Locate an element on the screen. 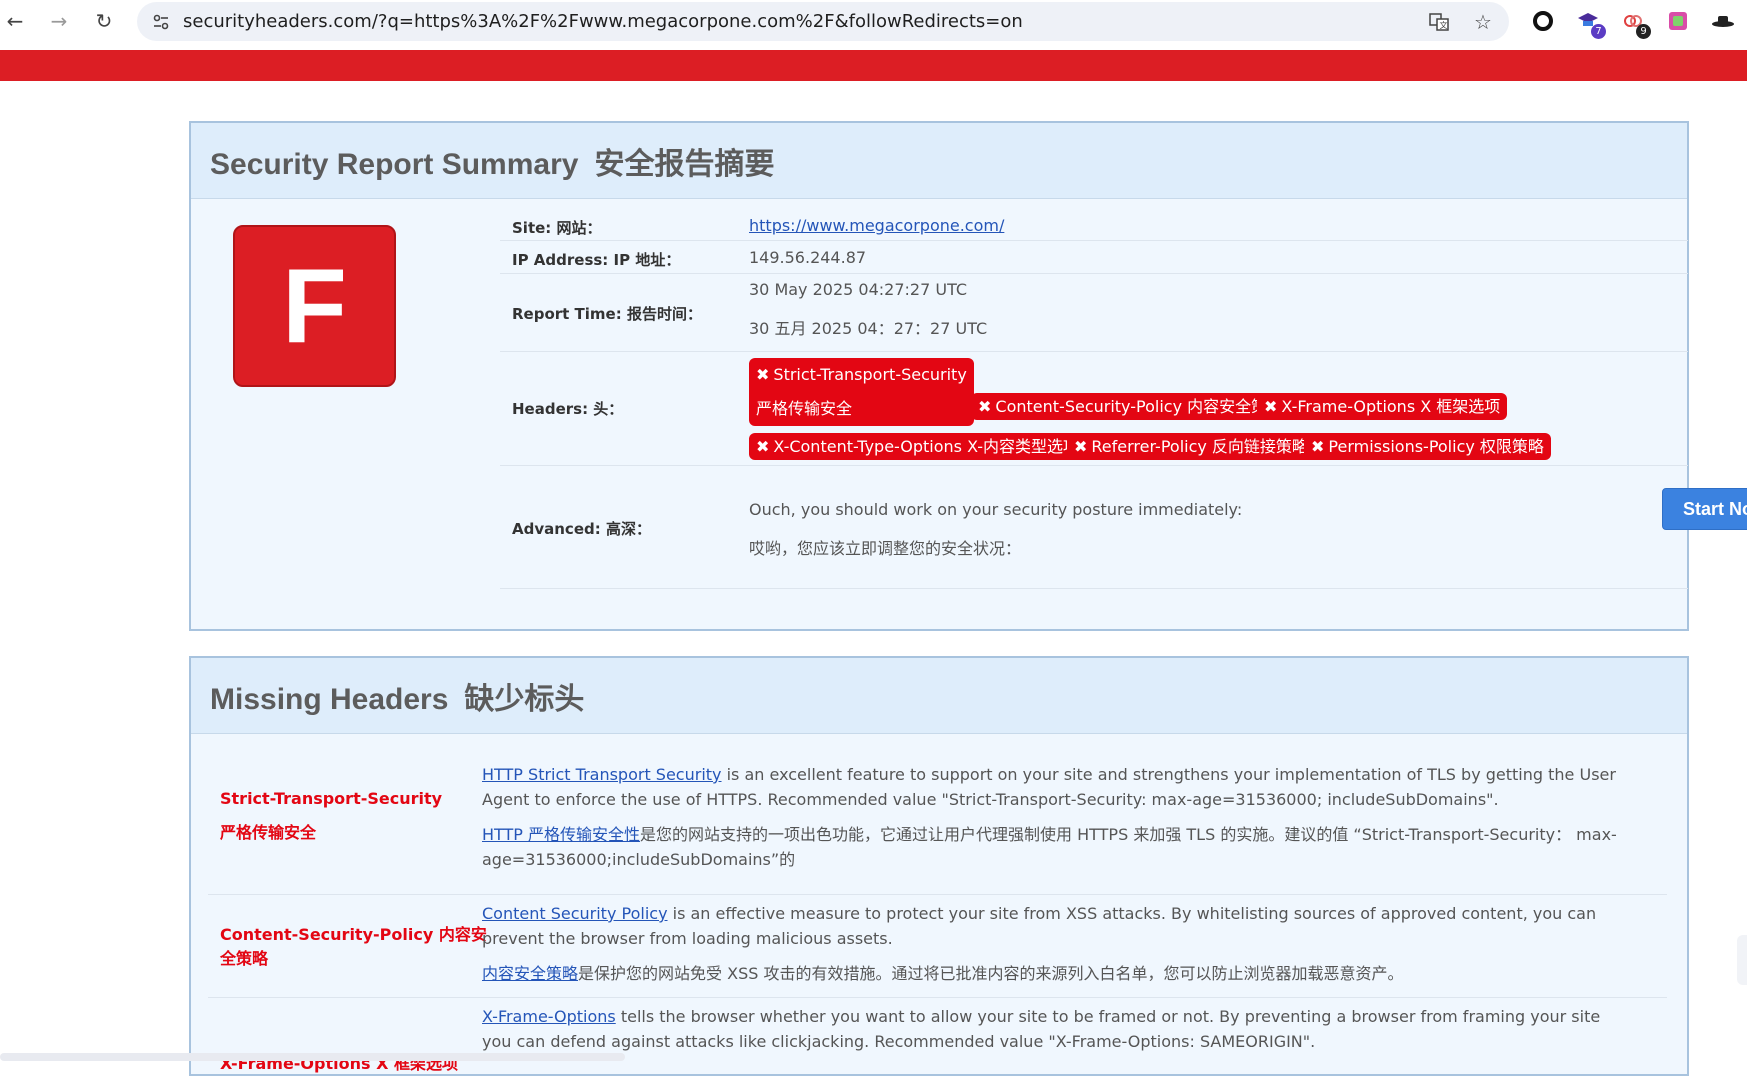 The image size is (1747, 1078). missing-header-name: Content-Security-Policy 内容安全策略 is located at coordinates (353, 946).